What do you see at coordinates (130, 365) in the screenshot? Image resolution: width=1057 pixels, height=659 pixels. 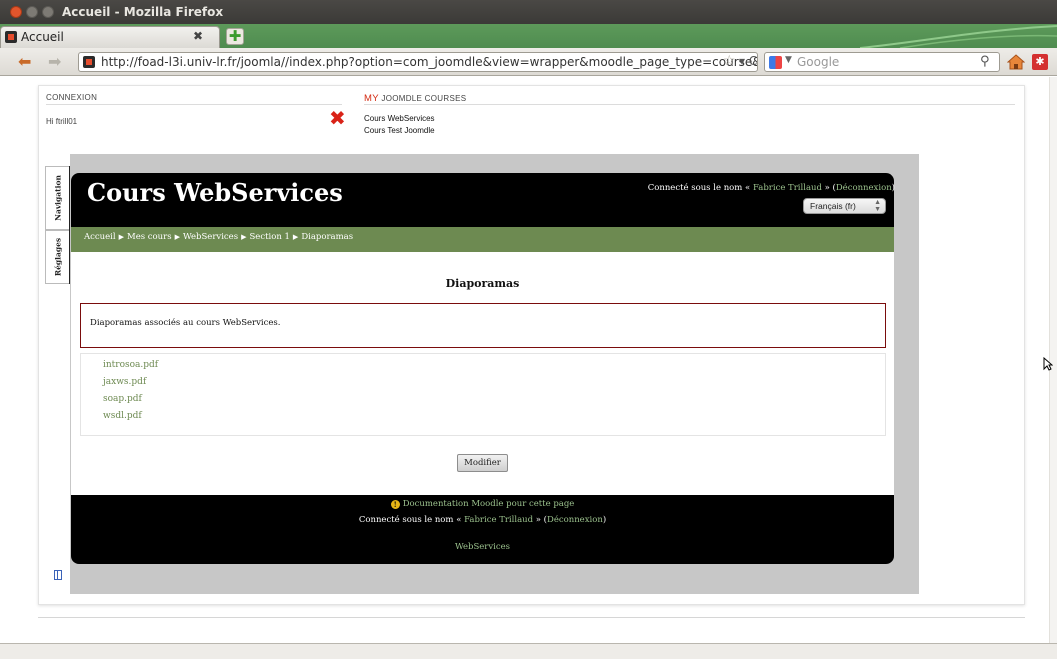 I see `file-link-introsoa: introsoa.pdf` at bounding box center [130, 365].